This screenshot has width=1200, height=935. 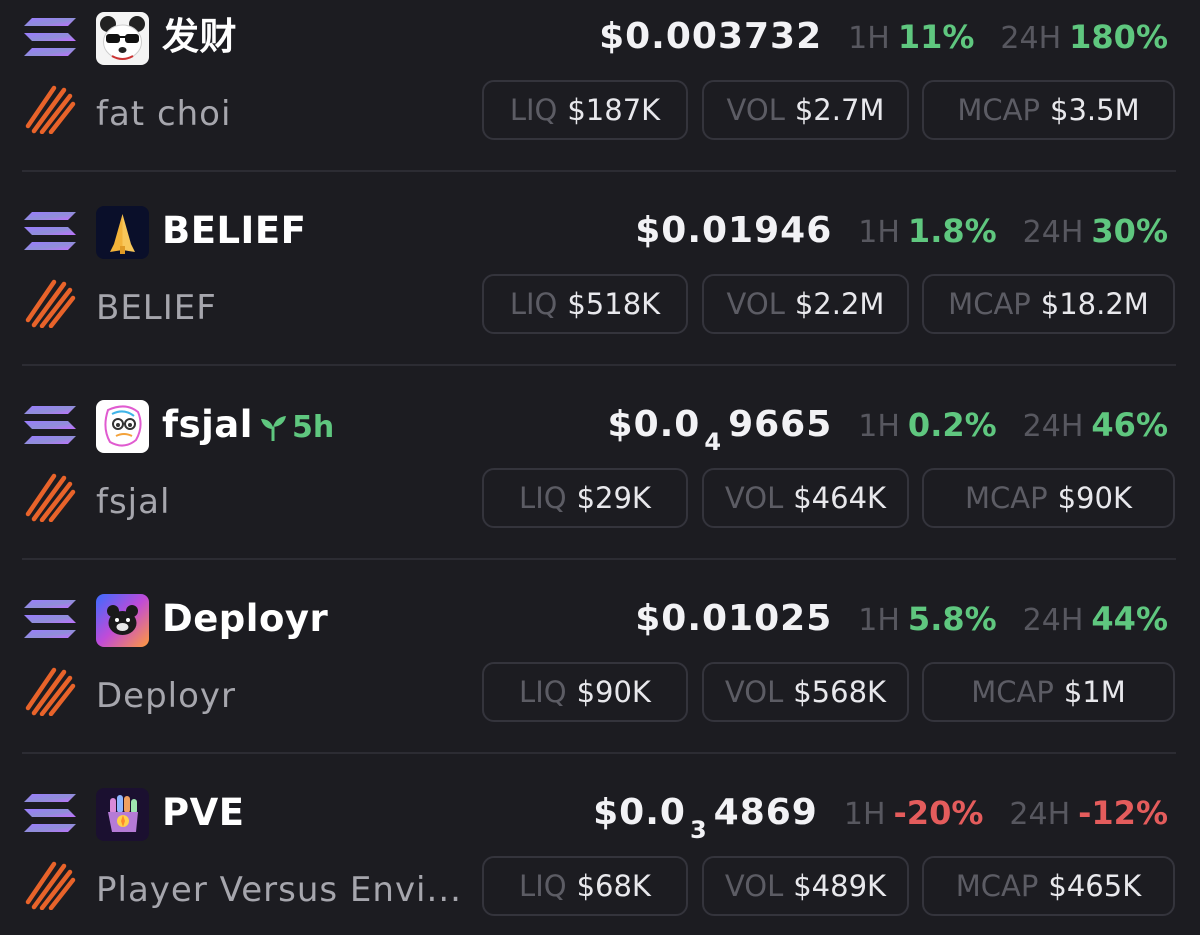 What do you see at coordinates (207, 424) in the screenshot?
I see `token-symbol: fsjal` at bounding box center [207, 424].